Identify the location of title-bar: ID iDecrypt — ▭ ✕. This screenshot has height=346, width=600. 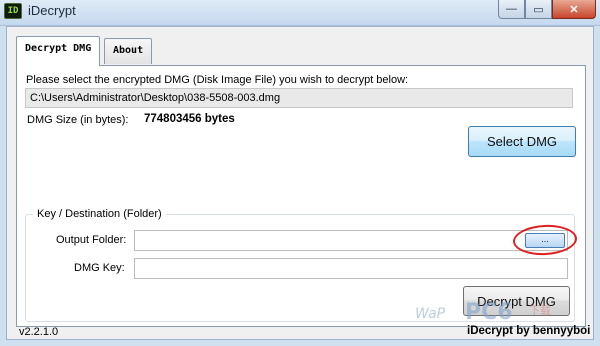
(300, 13).